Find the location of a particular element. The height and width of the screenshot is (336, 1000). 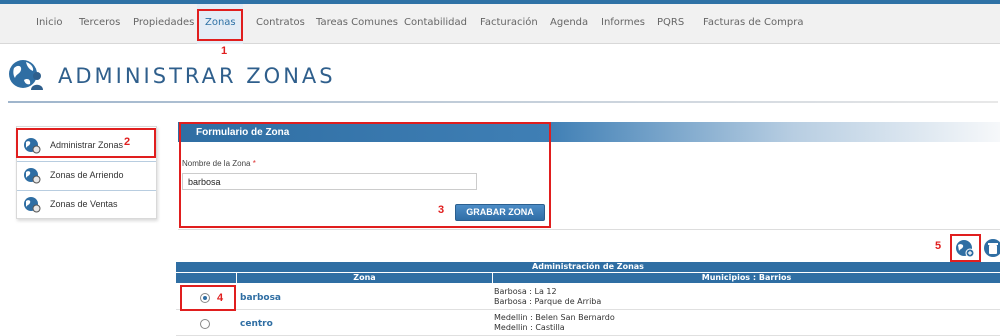

sidebar-item-zonas-de-ventas: Zonas de Ventas is located at coordinates (86, 204).